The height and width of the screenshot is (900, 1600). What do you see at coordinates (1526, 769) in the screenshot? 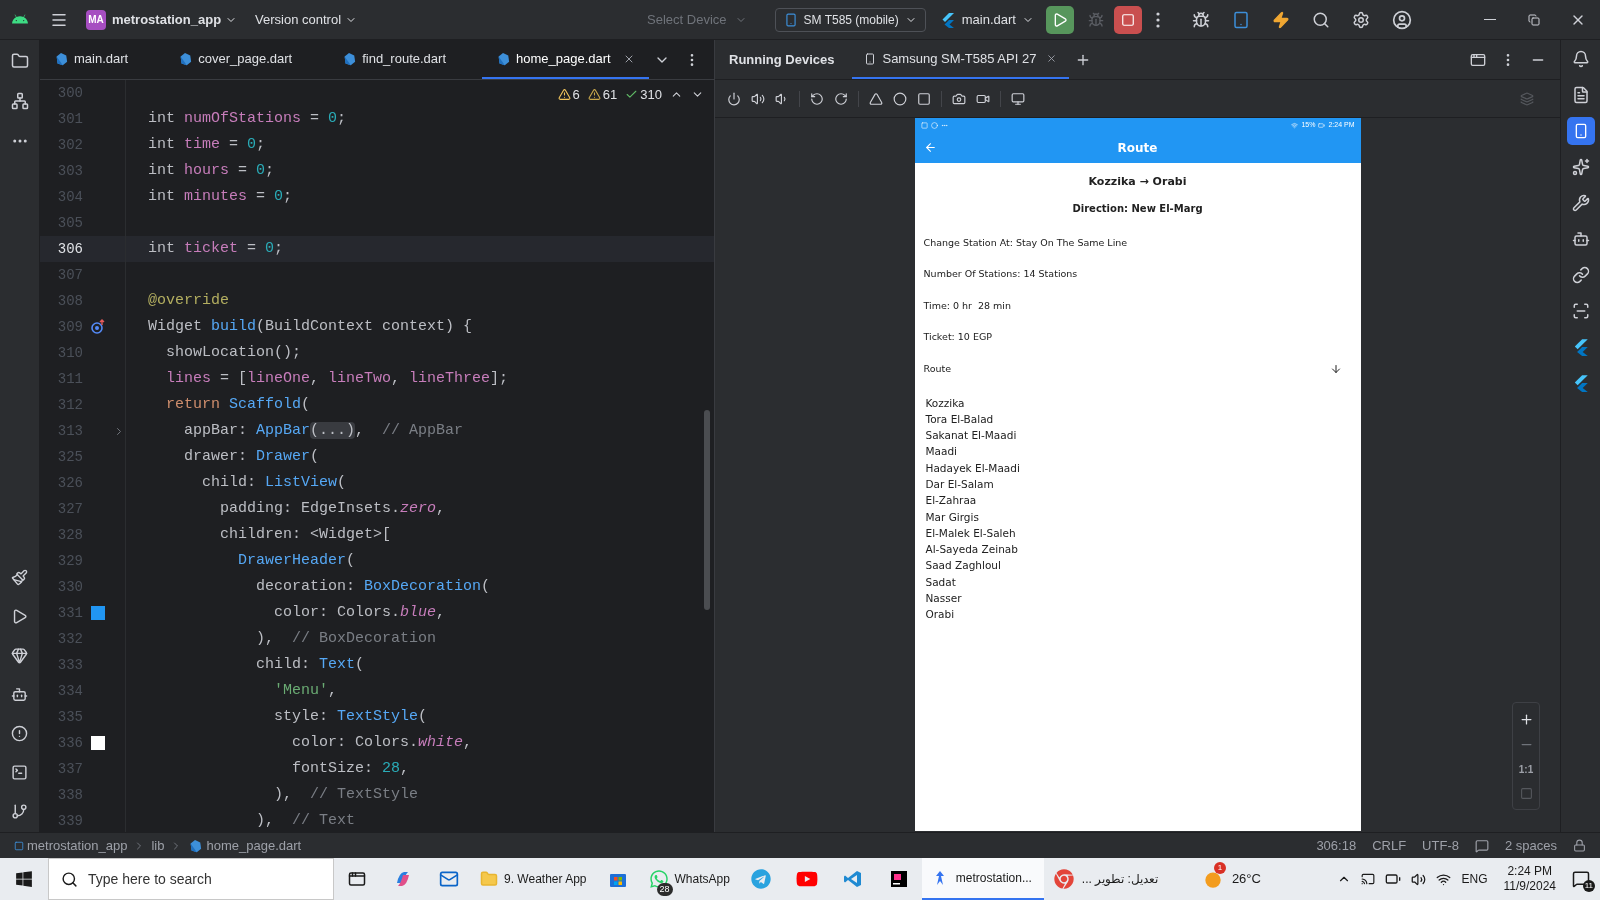
I see `actual-size-button: 1:1` at bounding box center [1526, 769].